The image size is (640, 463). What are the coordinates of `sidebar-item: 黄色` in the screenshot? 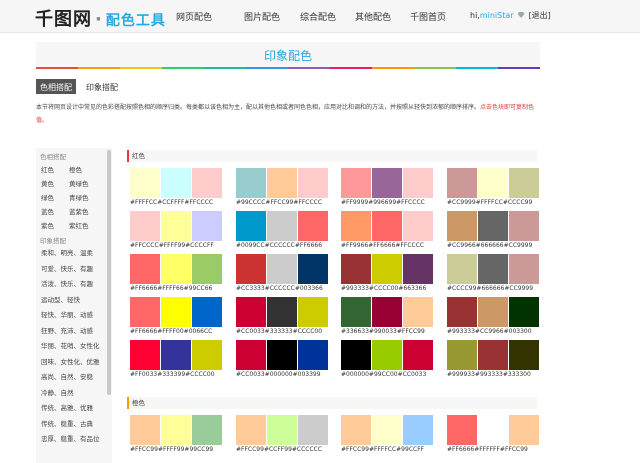 It's located at (55, 183).